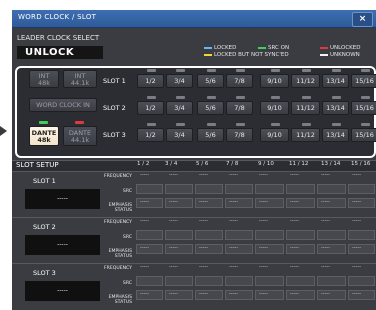 The height and width of the screenshot is (310, 376). What do you see at coordinates (150, 108) in the screenshot?
I see `slot-2-ch-1-button: 1/2` at bounding box center [150, 108].